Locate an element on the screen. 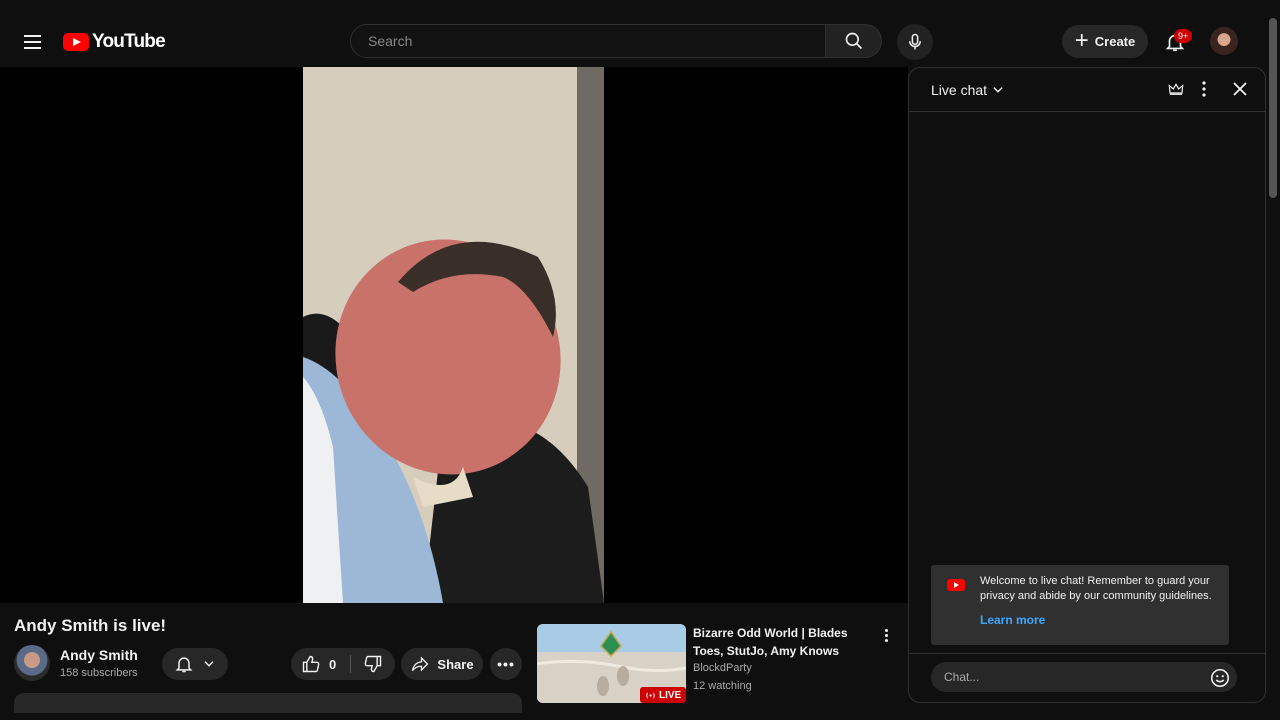 The height and width of the screenshot is (720, 1280). notification-badge: 9+ is located at coordinates (1183, 36).